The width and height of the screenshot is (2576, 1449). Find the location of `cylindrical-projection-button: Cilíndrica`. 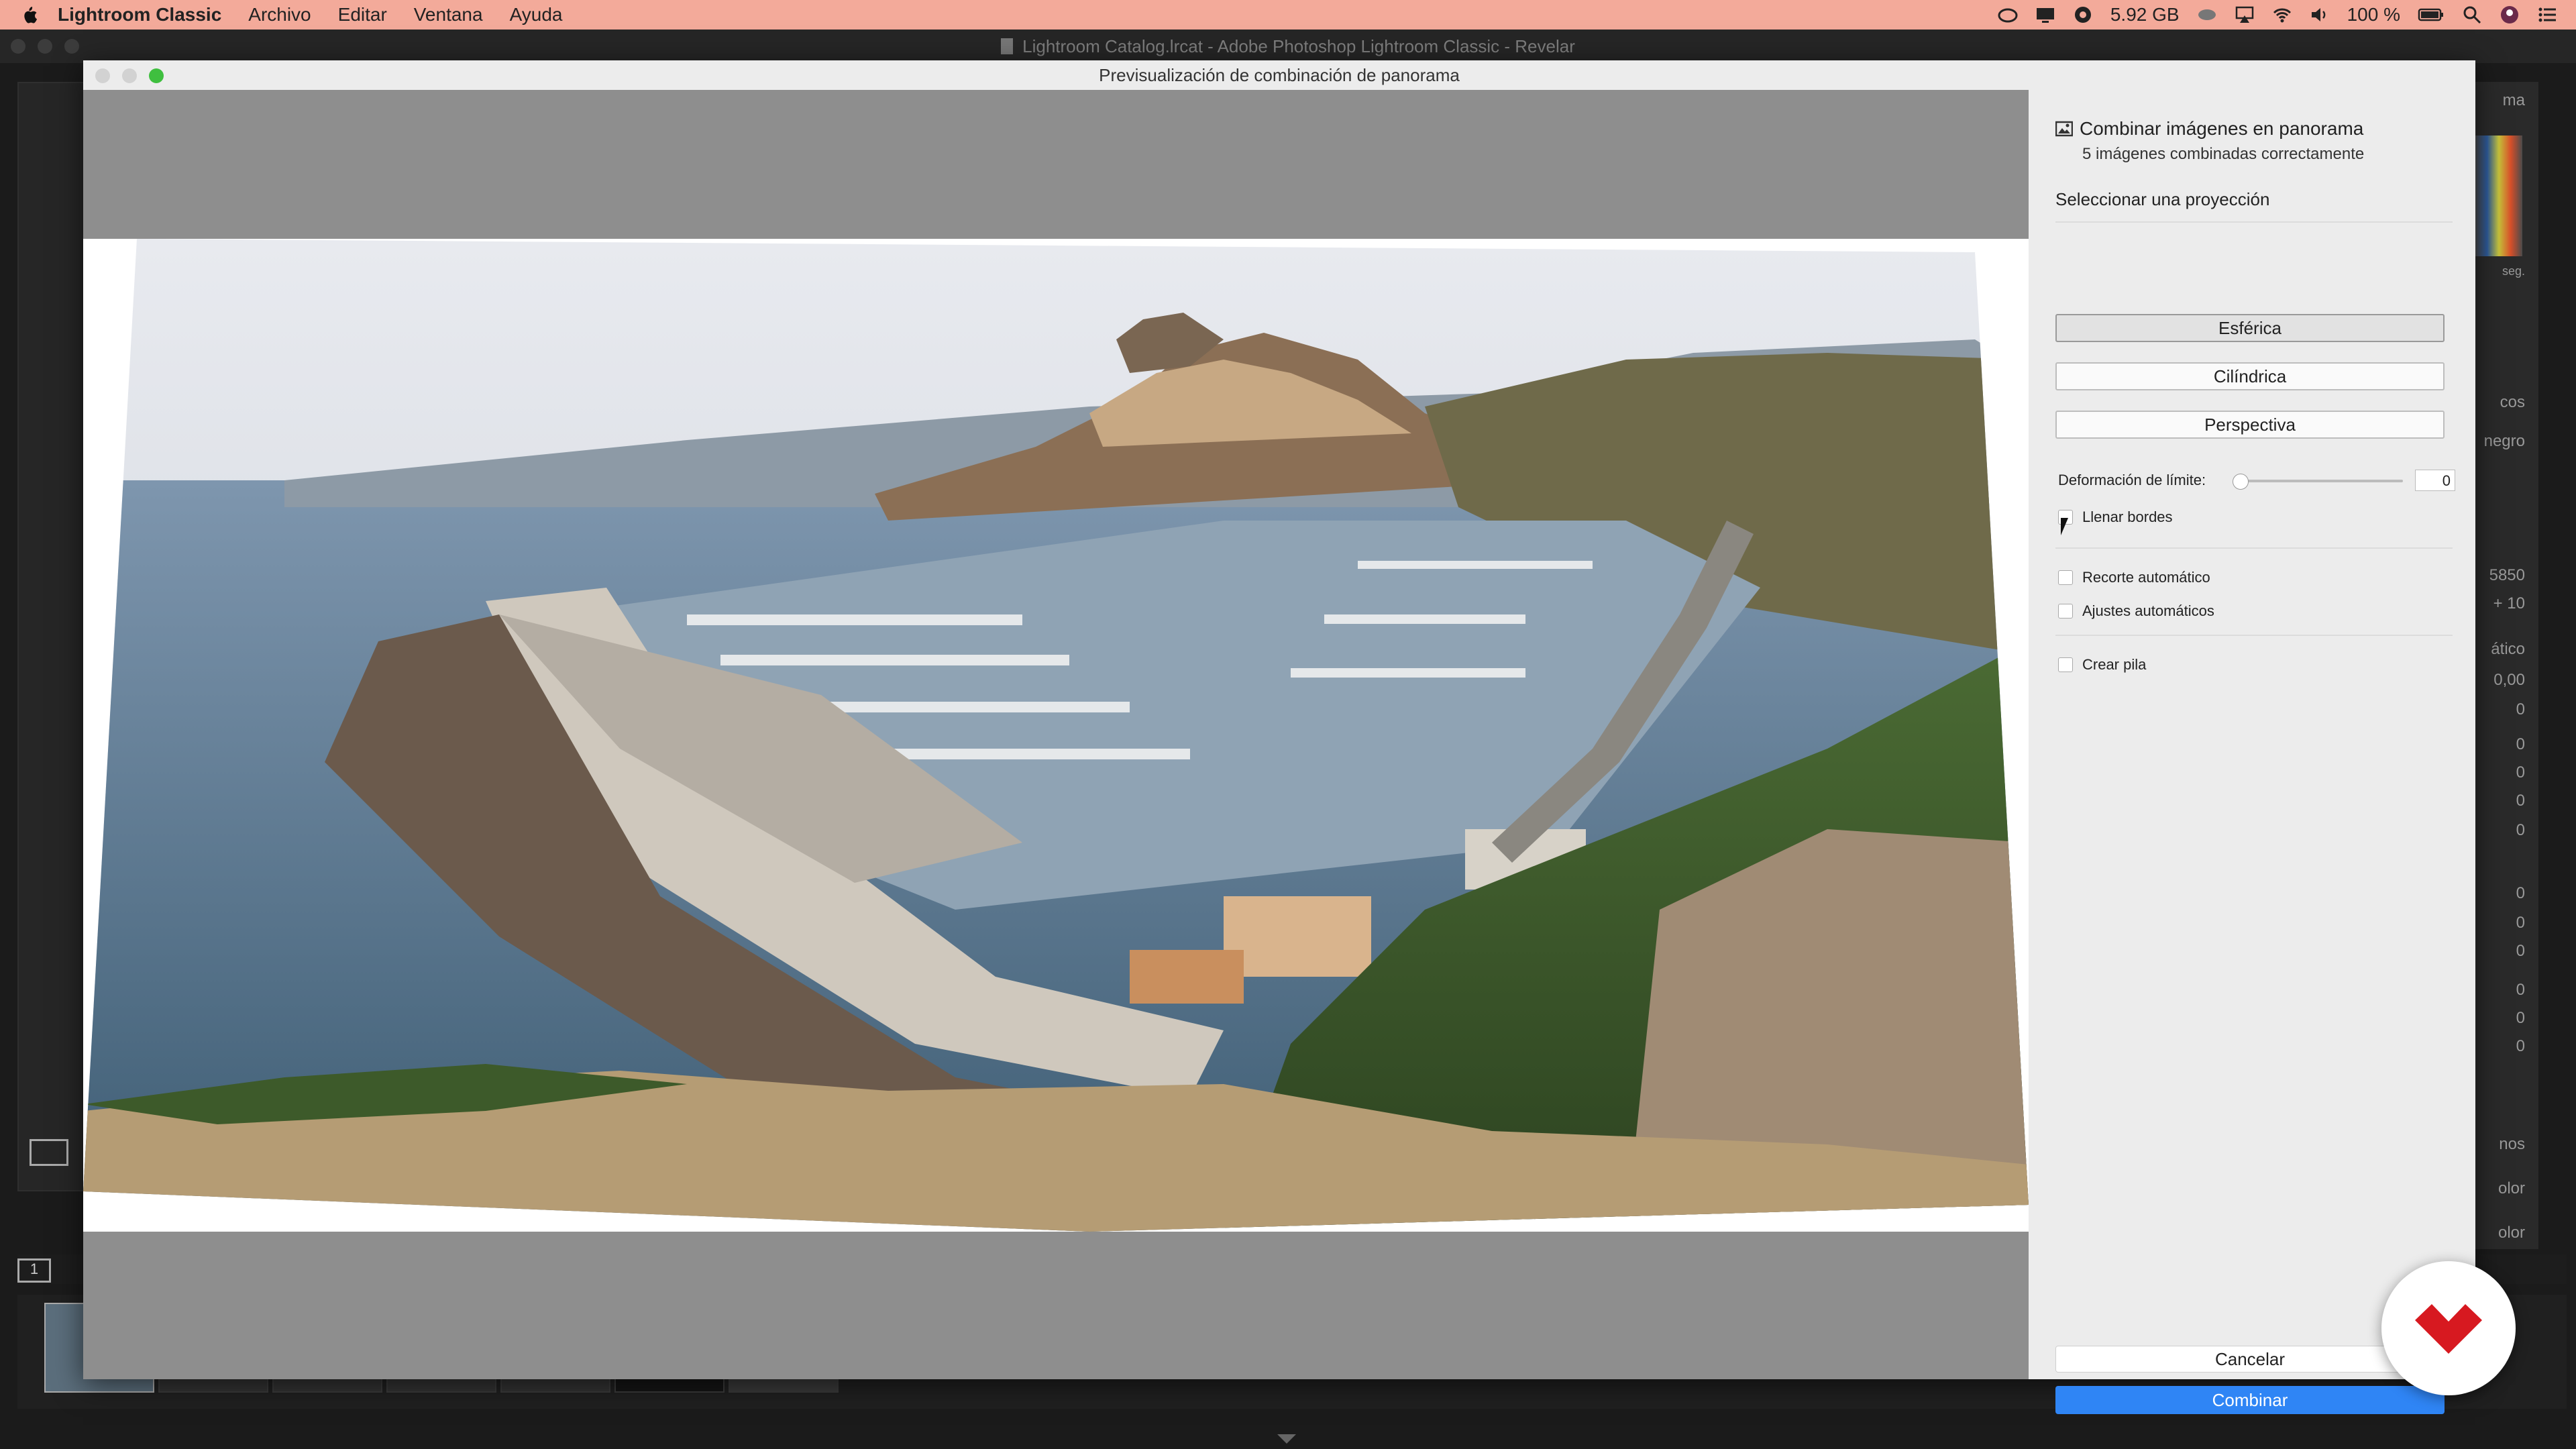

cylindrical-projection-button: Cilíndrica is located at coordinates (2250, 376).